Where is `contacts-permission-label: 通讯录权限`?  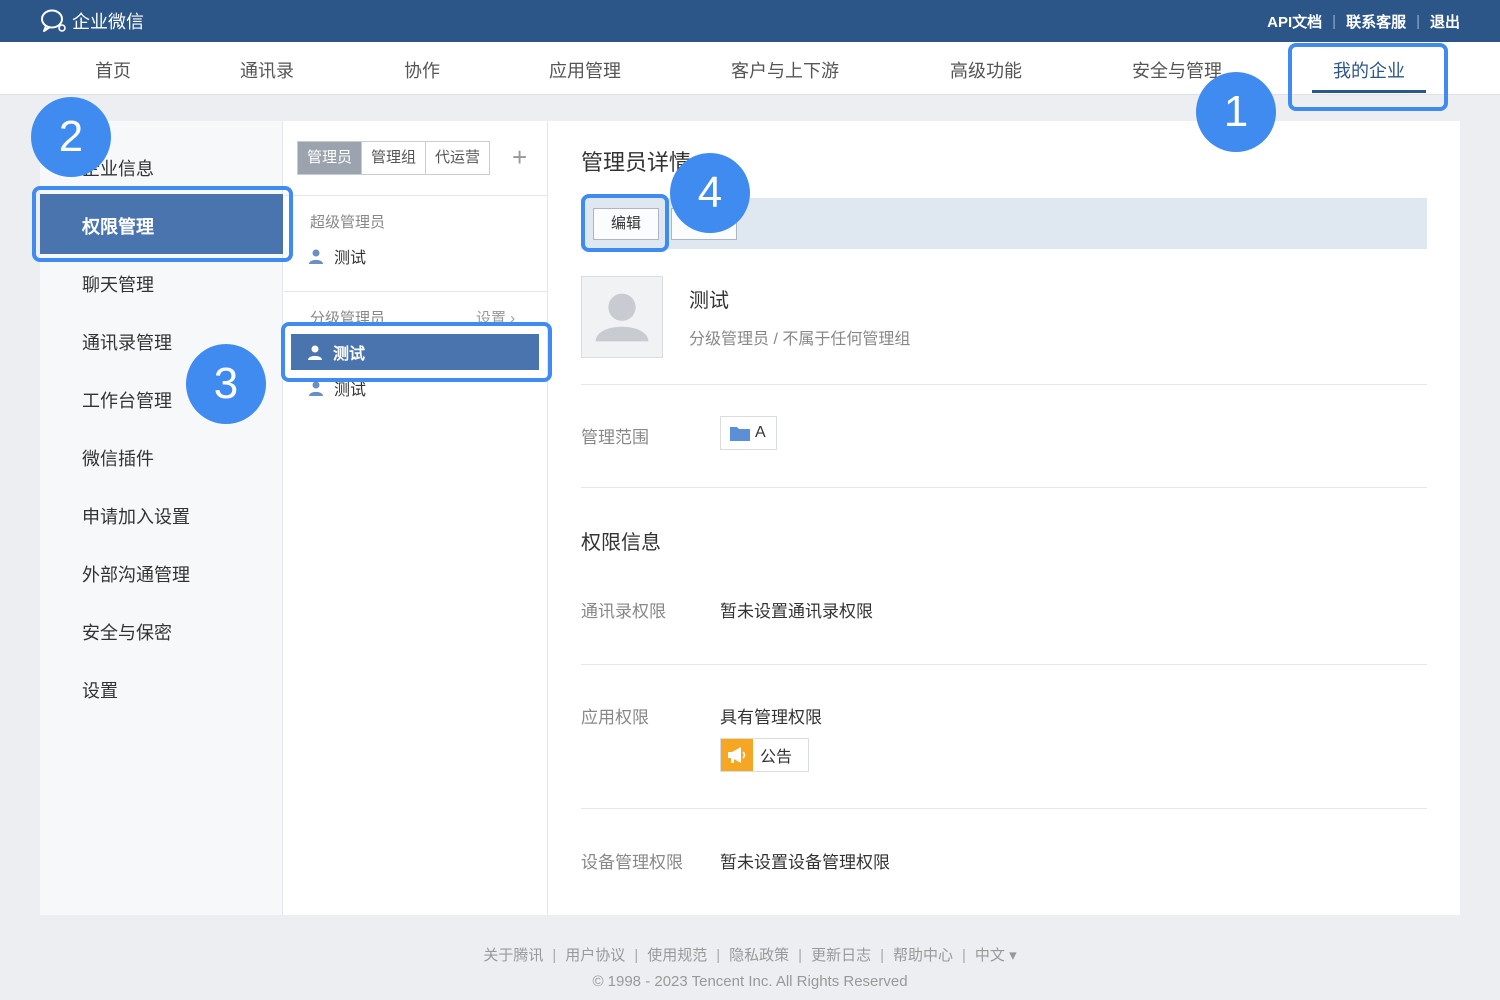
contacts-permission-label: 通讯录权限 is located at coordinates (623, 611).